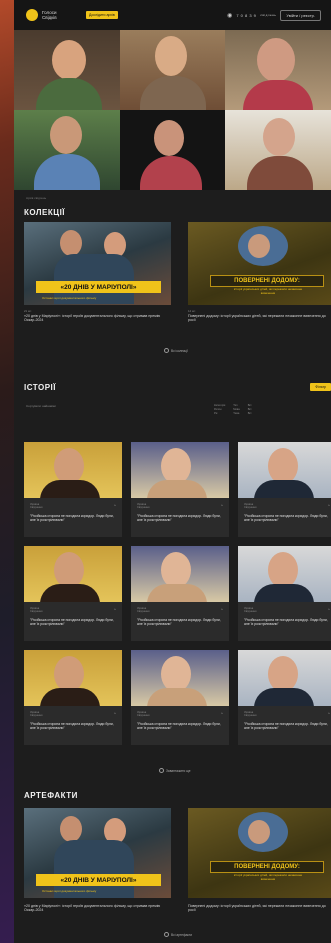 The width and height of the screenshot is (331, 943). I want to click on collections-more-link: Всі колекції, so click(176, 350).